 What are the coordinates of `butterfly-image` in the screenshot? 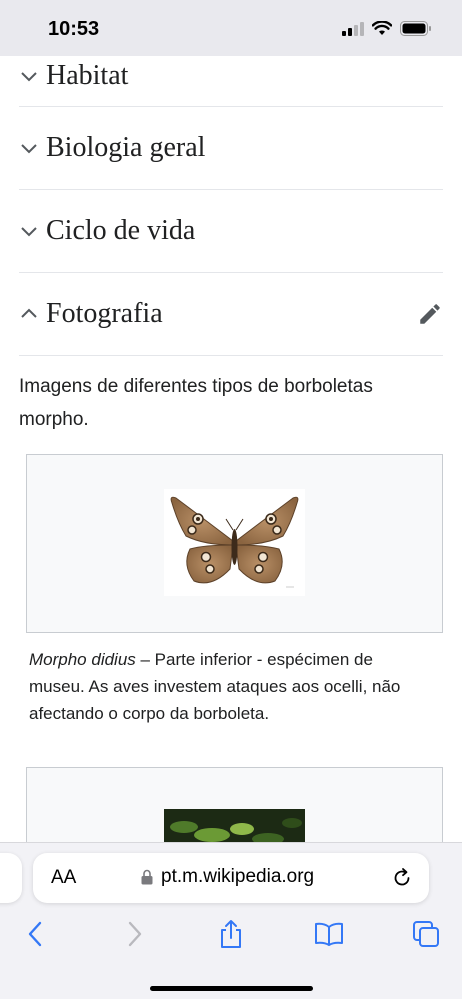 It's located at (234, 542).